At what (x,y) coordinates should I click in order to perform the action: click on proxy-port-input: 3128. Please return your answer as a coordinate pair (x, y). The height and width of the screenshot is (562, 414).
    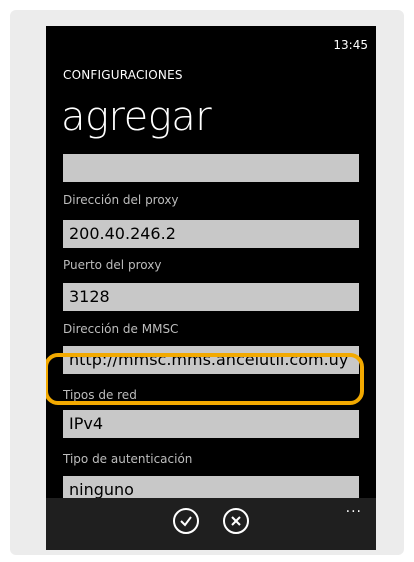
    Looking at the image, I should click on (211, 297).